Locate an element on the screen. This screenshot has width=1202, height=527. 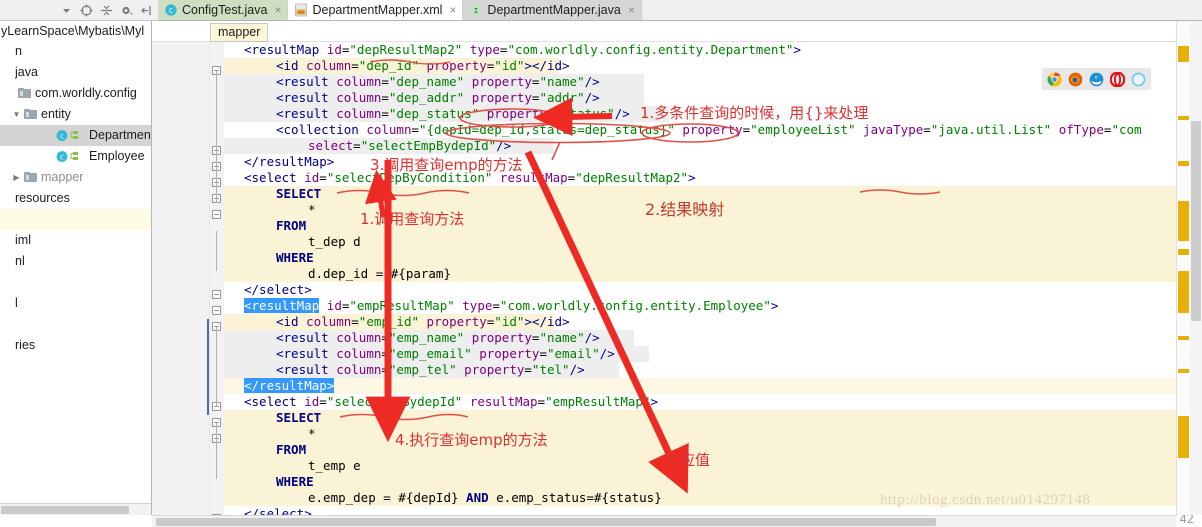
gear-icon is located at coordinates (126, 10).